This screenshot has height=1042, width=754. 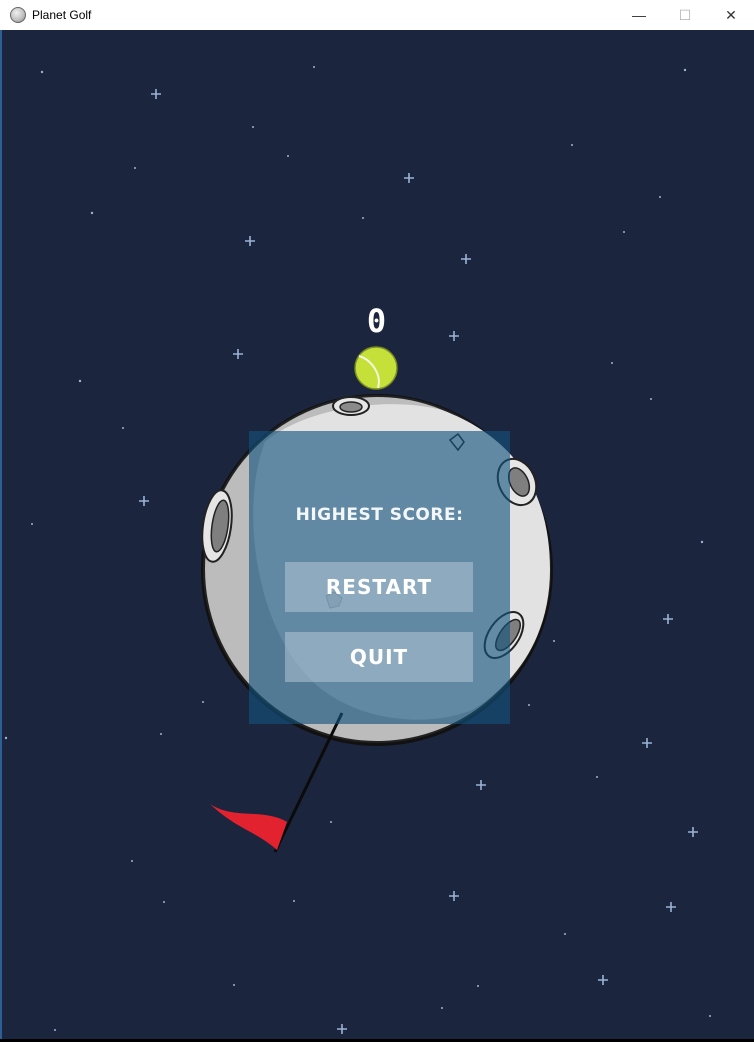 What do you see at coordinates (62, 15) in the screenshot?
I see `window-title: Planet Golf` at bounding box center [62, 15].